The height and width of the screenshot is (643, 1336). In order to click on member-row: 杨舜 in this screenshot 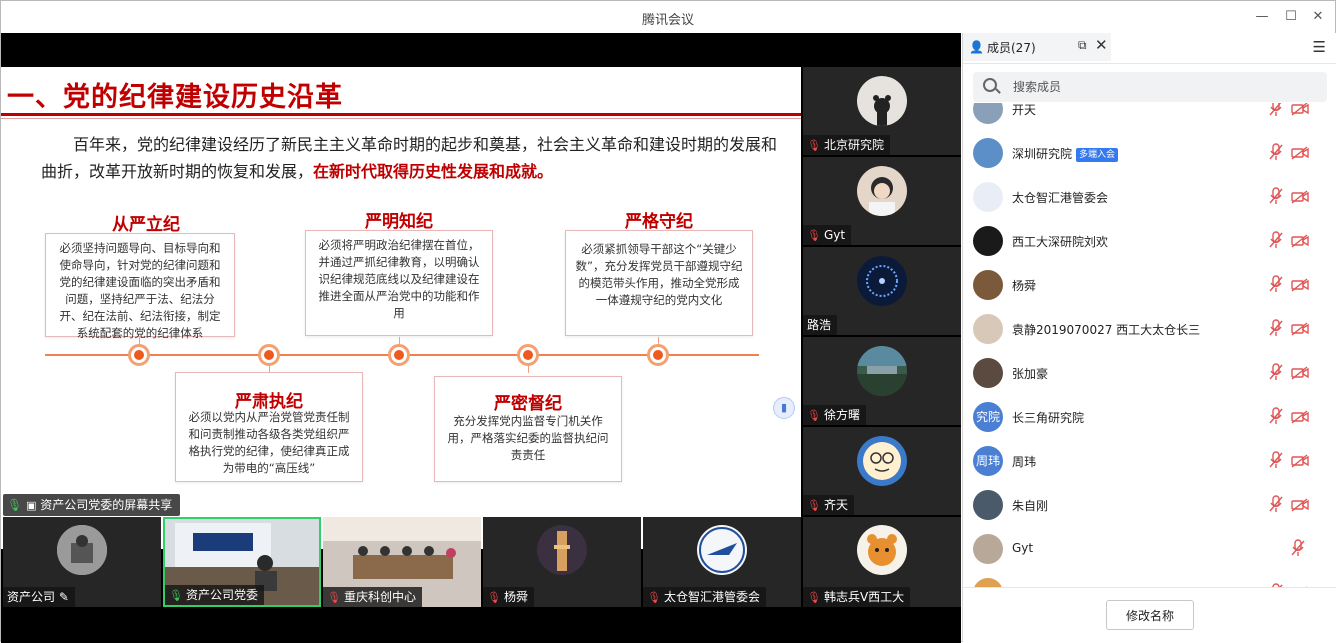, I will do `click(1149, 285)`.